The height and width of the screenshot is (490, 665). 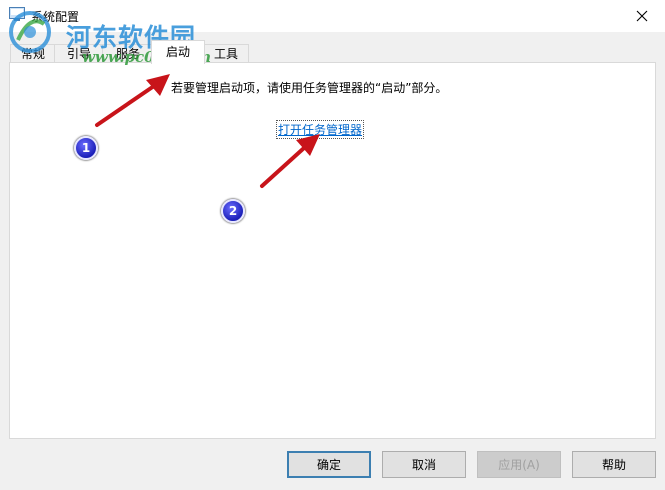 I want to click on close-button, so click(x=642, y=16).